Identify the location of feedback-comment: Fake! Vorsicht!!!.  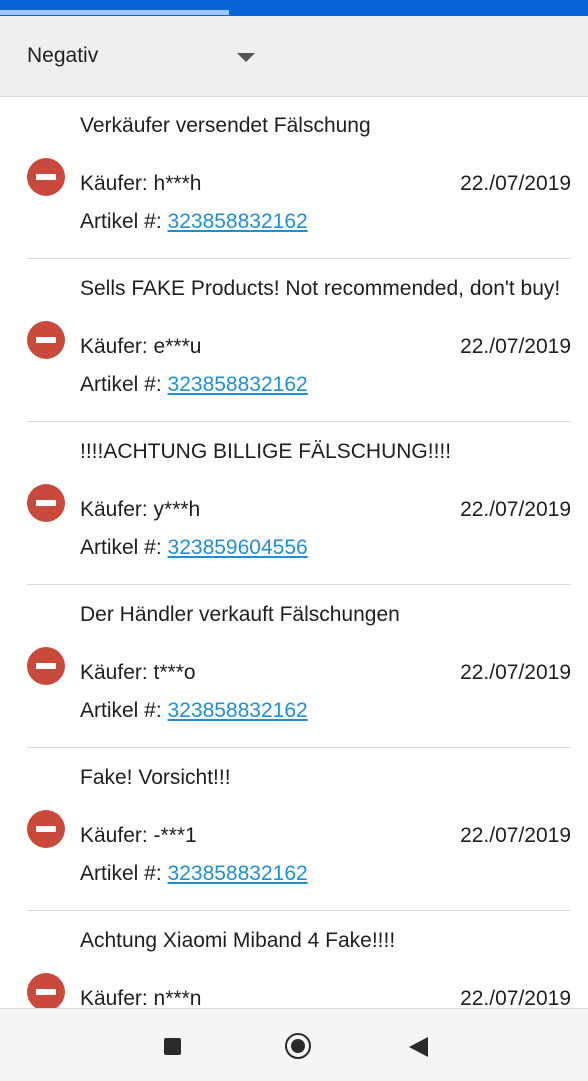
(155, 777).